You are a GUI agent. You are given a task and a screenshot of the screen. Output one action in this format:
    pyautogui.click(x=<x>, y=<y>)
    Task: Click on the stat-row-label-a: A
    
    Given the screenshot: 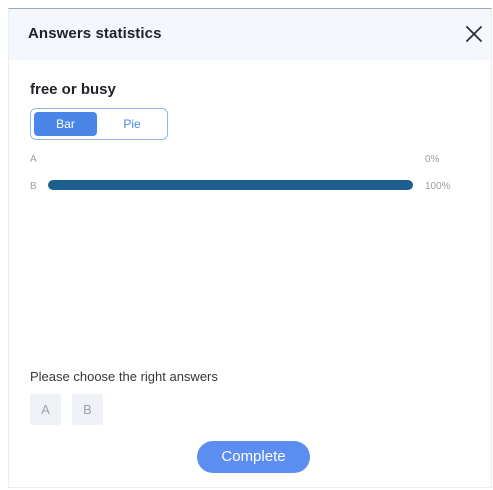 What is the action you would take?
    pyautogui.click(x=33, y=159)
    